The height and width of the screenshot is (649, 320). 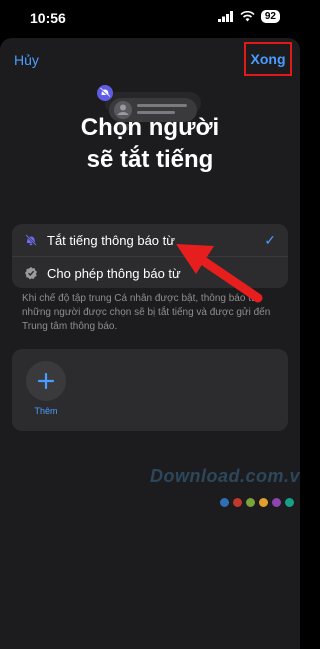 What do you see at coordinates (48, 18) in the screenshot?
I see `status-time: 10:56` at bounding box center [48, 18].